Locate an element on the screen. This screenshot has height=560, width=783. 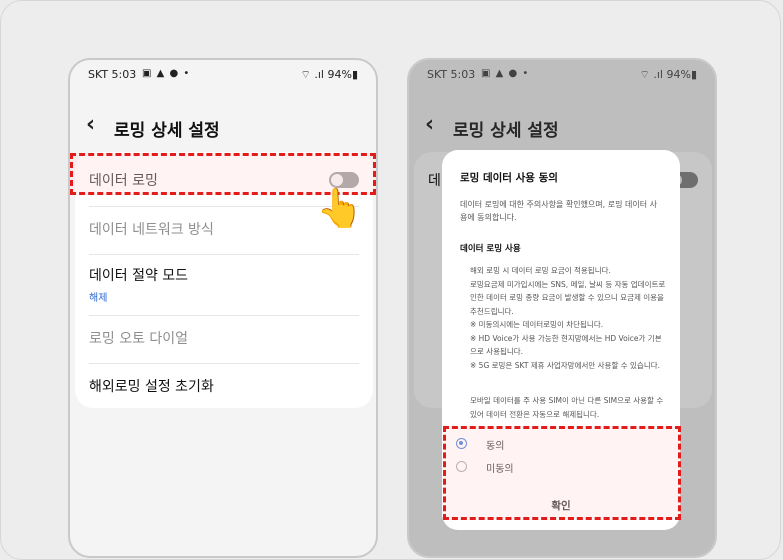
dialog-title: 로밍 데이터 사용 동의 is located at coordinates (509, 178).